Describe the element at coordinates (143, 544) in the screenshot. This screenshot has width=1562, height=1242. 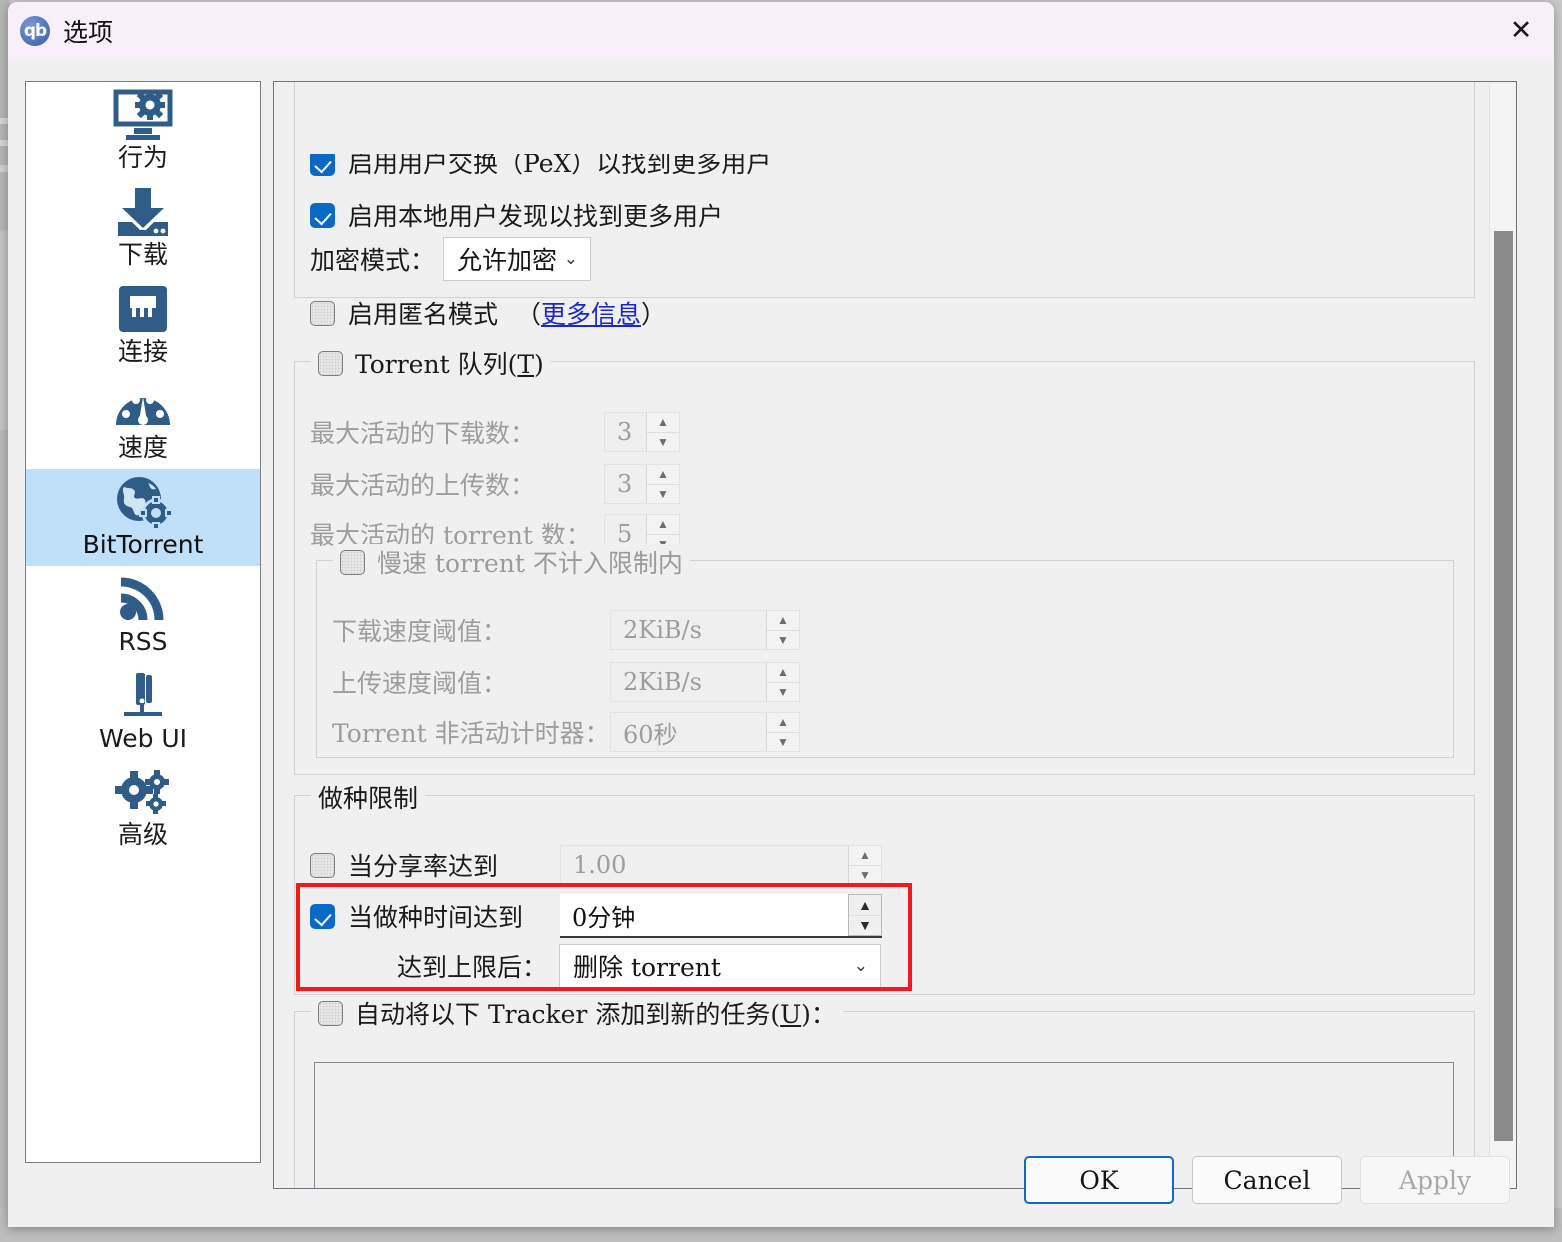
I see `sidebar-item-label: BitTorrent` at that location.